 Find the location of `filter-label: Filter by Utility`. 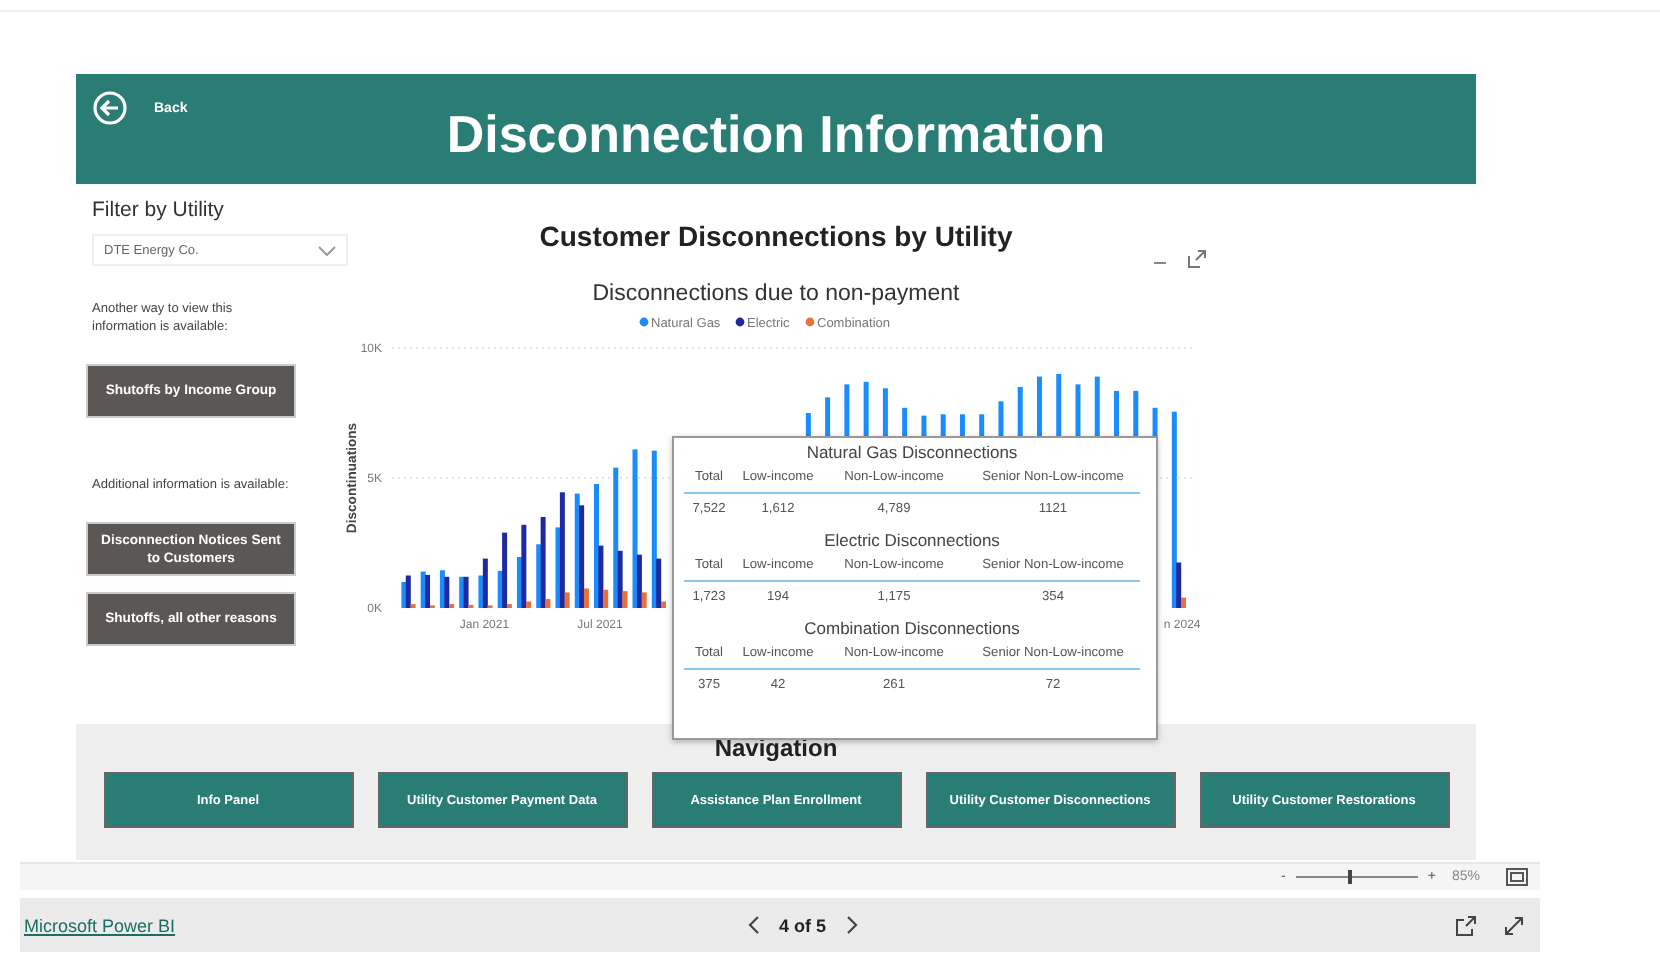

filter-label: Filter by Utility is located at coordinates (159, 210).